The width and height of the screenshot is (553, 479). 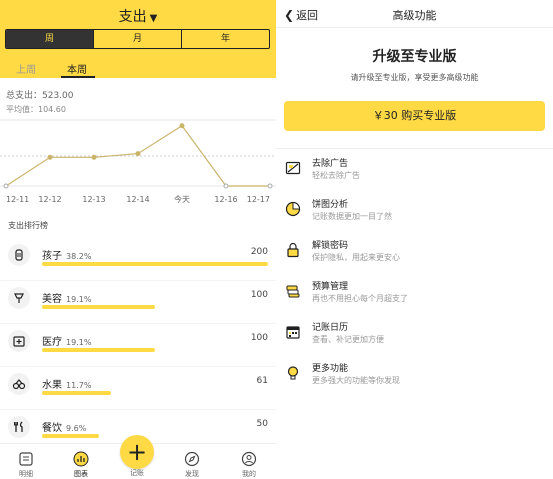 I want to click on add-record-button: +, so click(x=137, y=452).